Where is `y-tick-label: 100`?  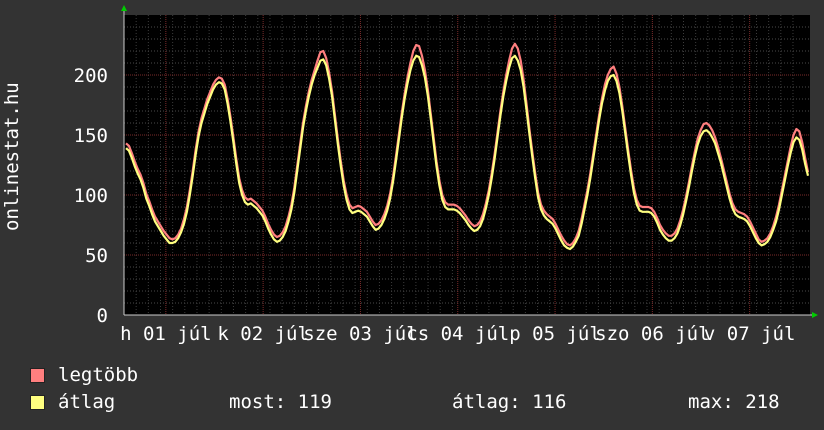 y-tick-label: 100 is located at coordinates (91, 196).